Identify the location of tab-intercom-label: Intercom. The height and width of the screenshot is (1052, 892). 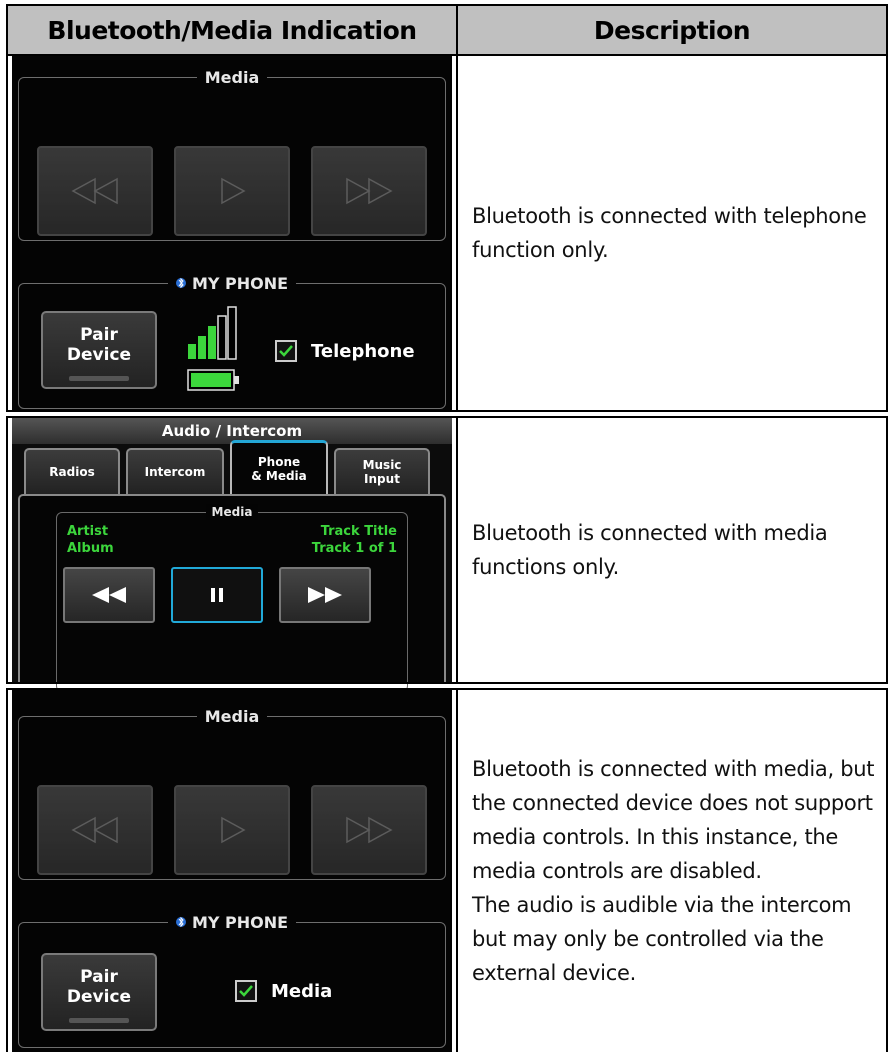
(175, 472).